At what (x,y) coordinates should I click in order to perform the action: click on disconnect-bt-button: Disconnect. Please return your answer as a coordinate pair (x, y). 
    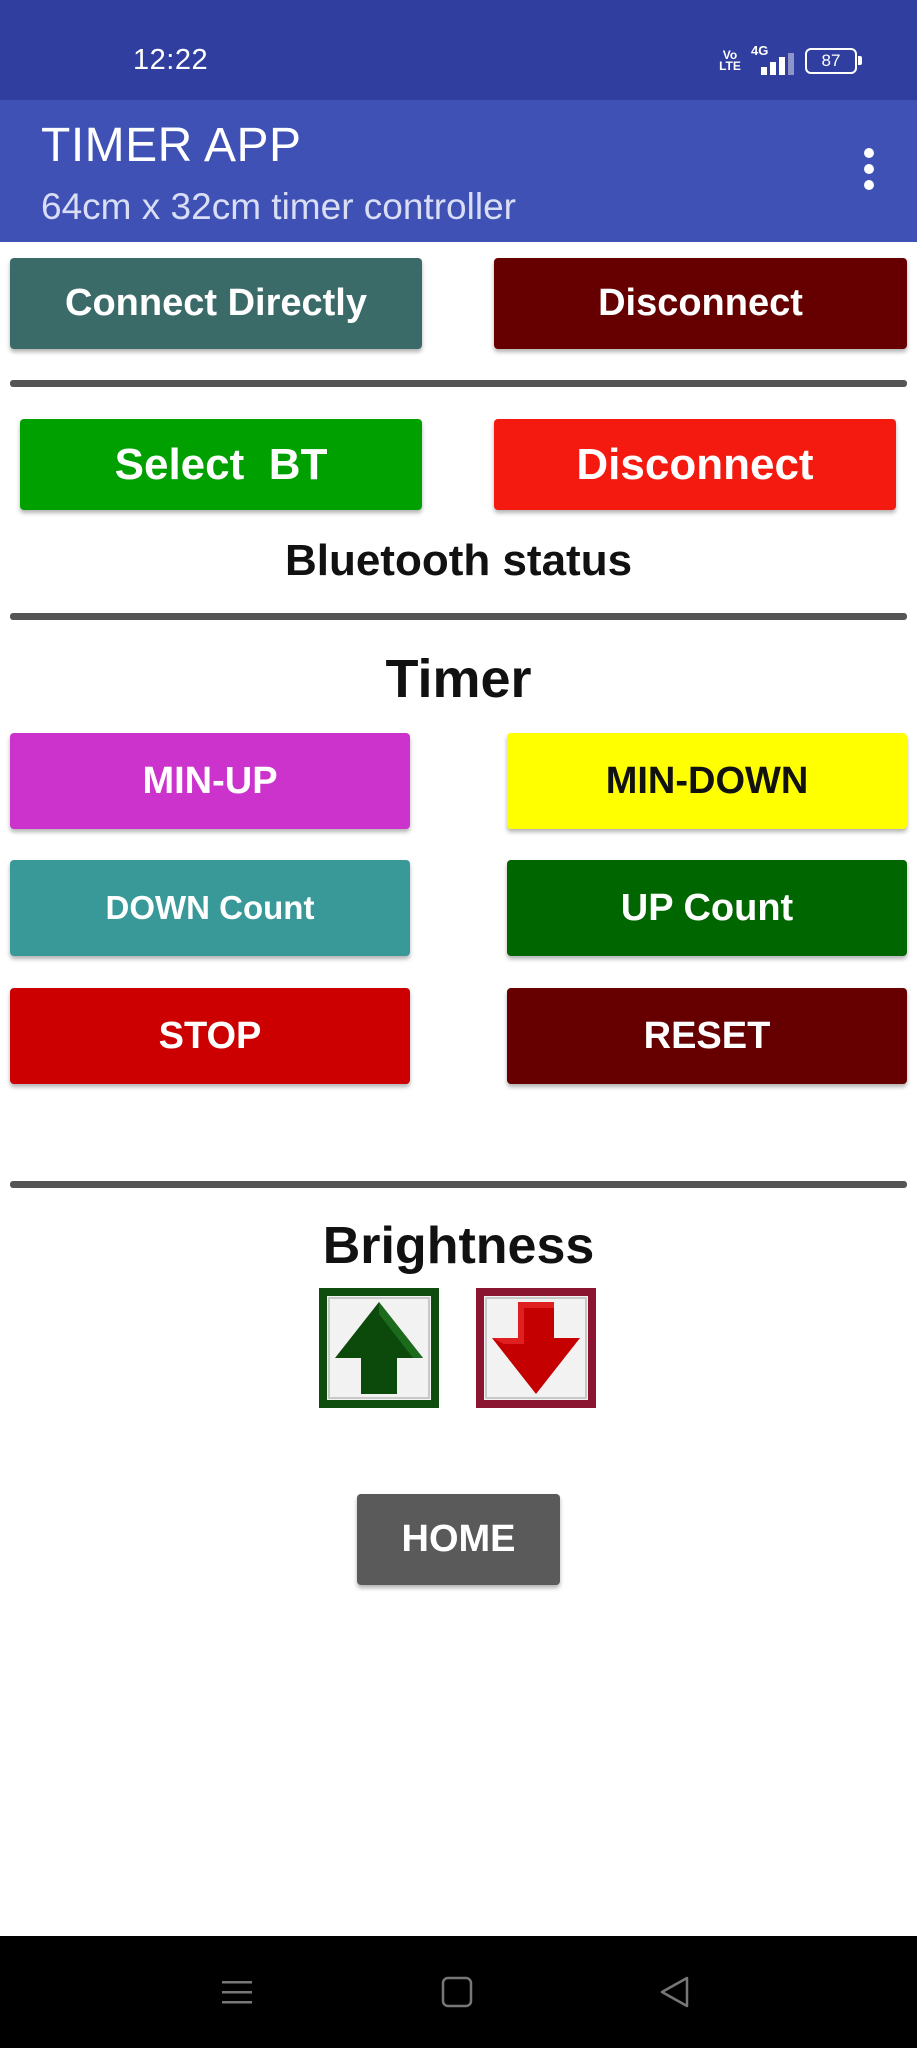
    Looking at the image, I should click on (695, 464).